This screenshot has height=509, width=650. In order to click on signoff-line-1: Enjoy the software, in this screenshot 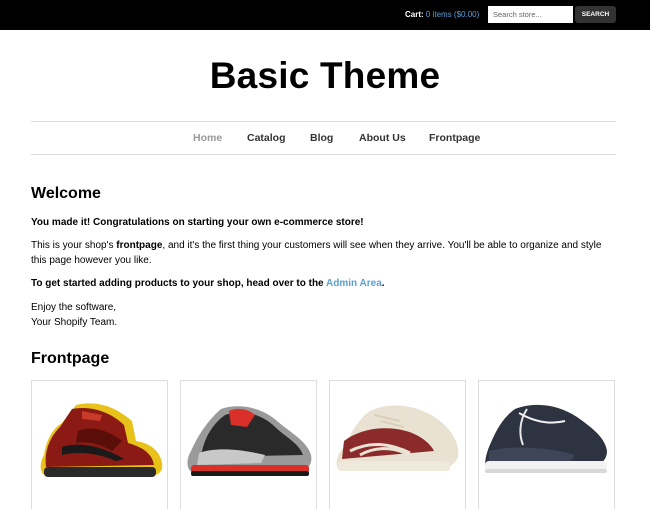, I will do `click(74, 307)`.